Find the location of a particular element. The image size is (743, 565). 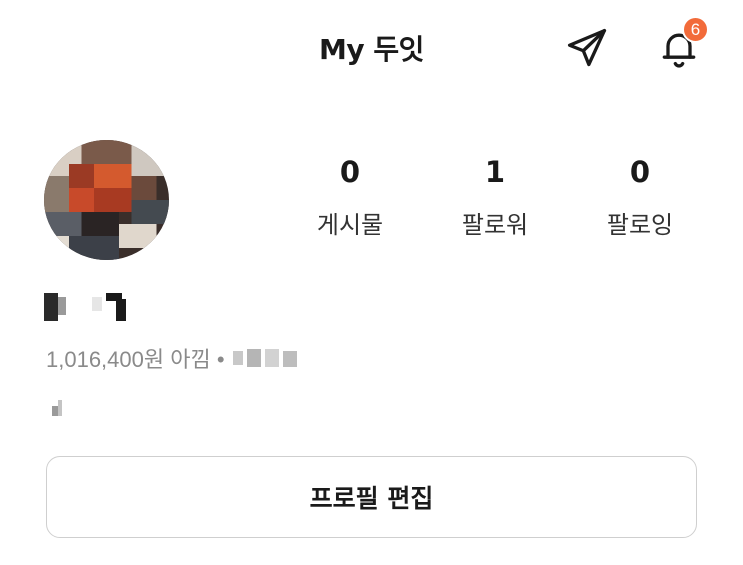

send-button is located at coordinates (587, 48).